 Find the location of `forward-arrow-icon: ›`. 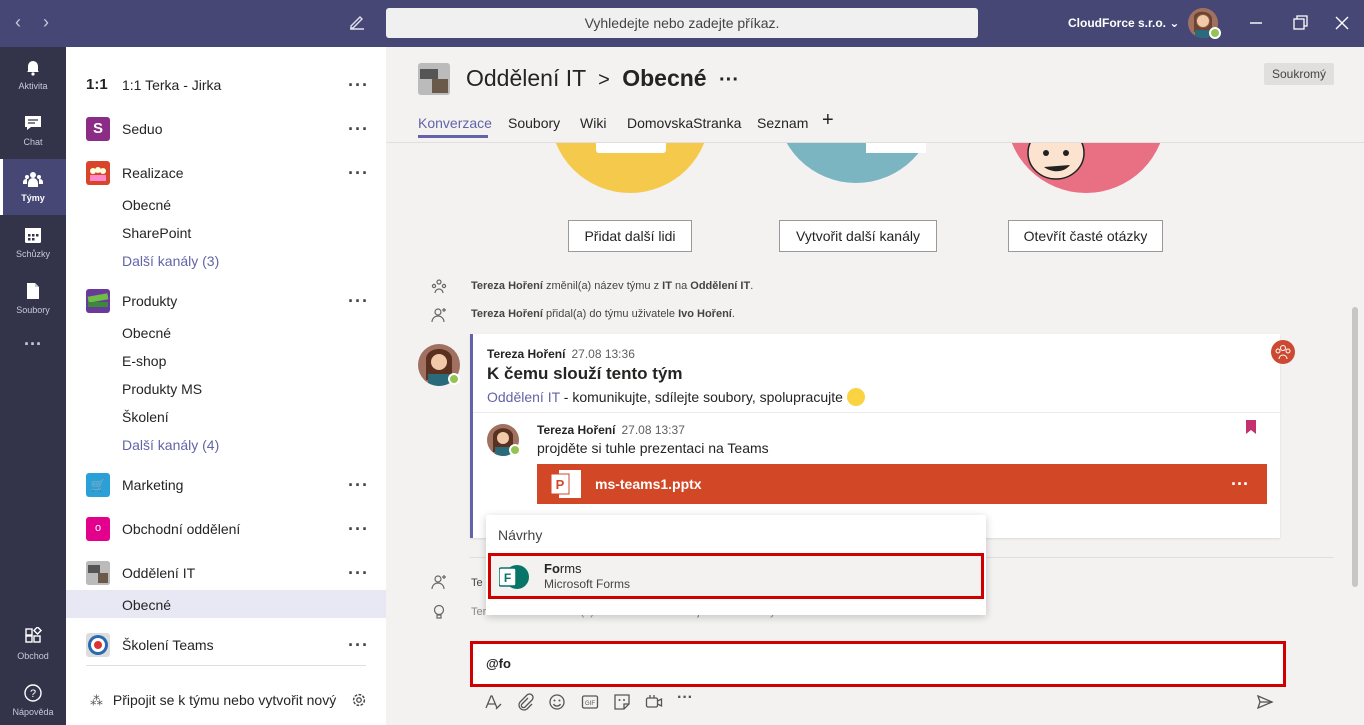

forward-arrow-icon: › is located at coordinates (46, 22).